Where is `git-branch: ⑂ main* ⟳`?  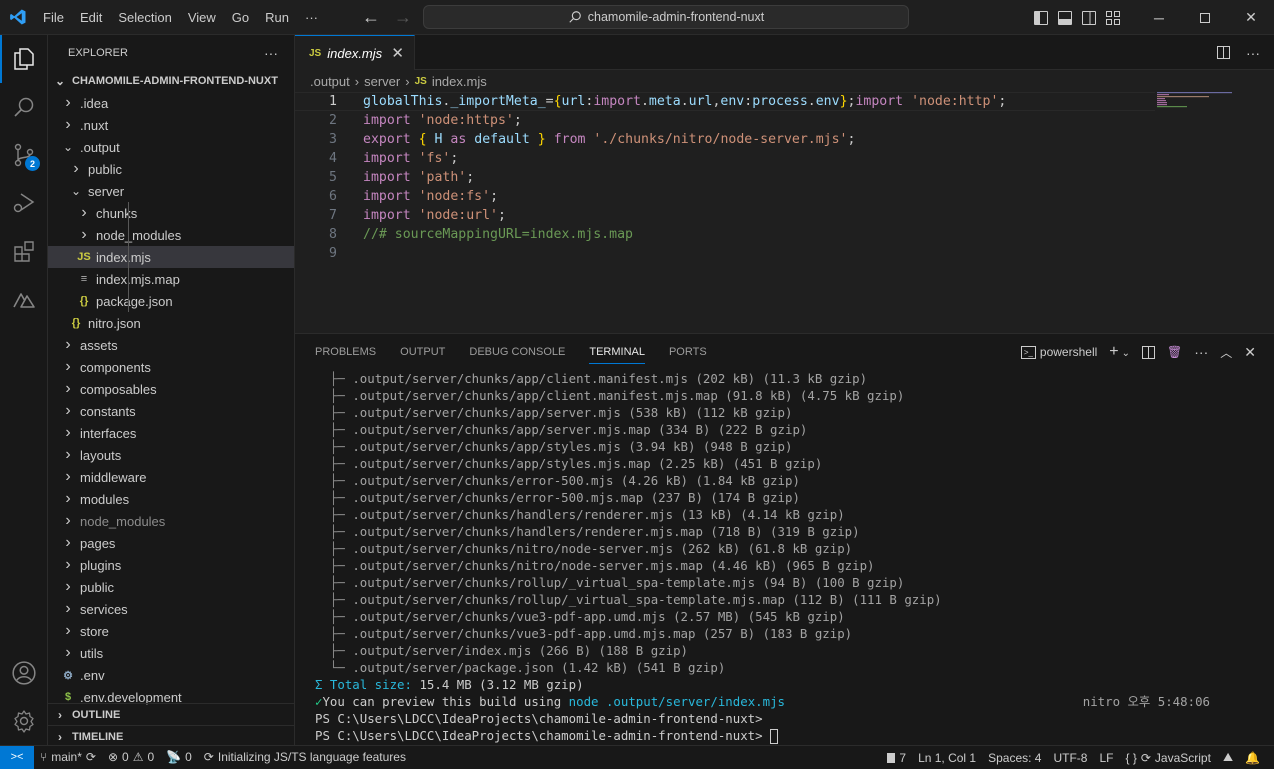
git-branch: ⑂ main* ⟳ is located at coordinates (68, 757).